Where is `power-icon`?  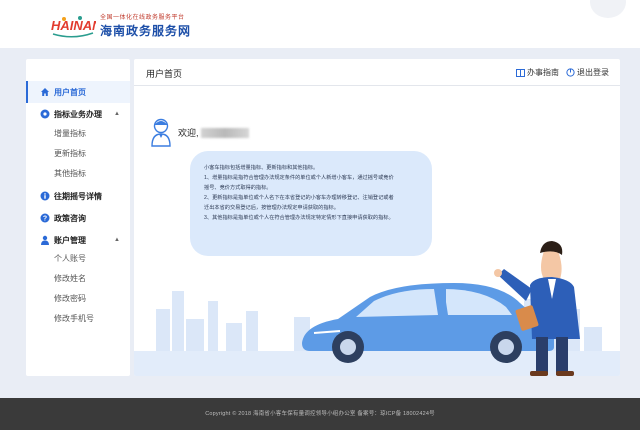
power-icon is located at coordinates (570, 72).